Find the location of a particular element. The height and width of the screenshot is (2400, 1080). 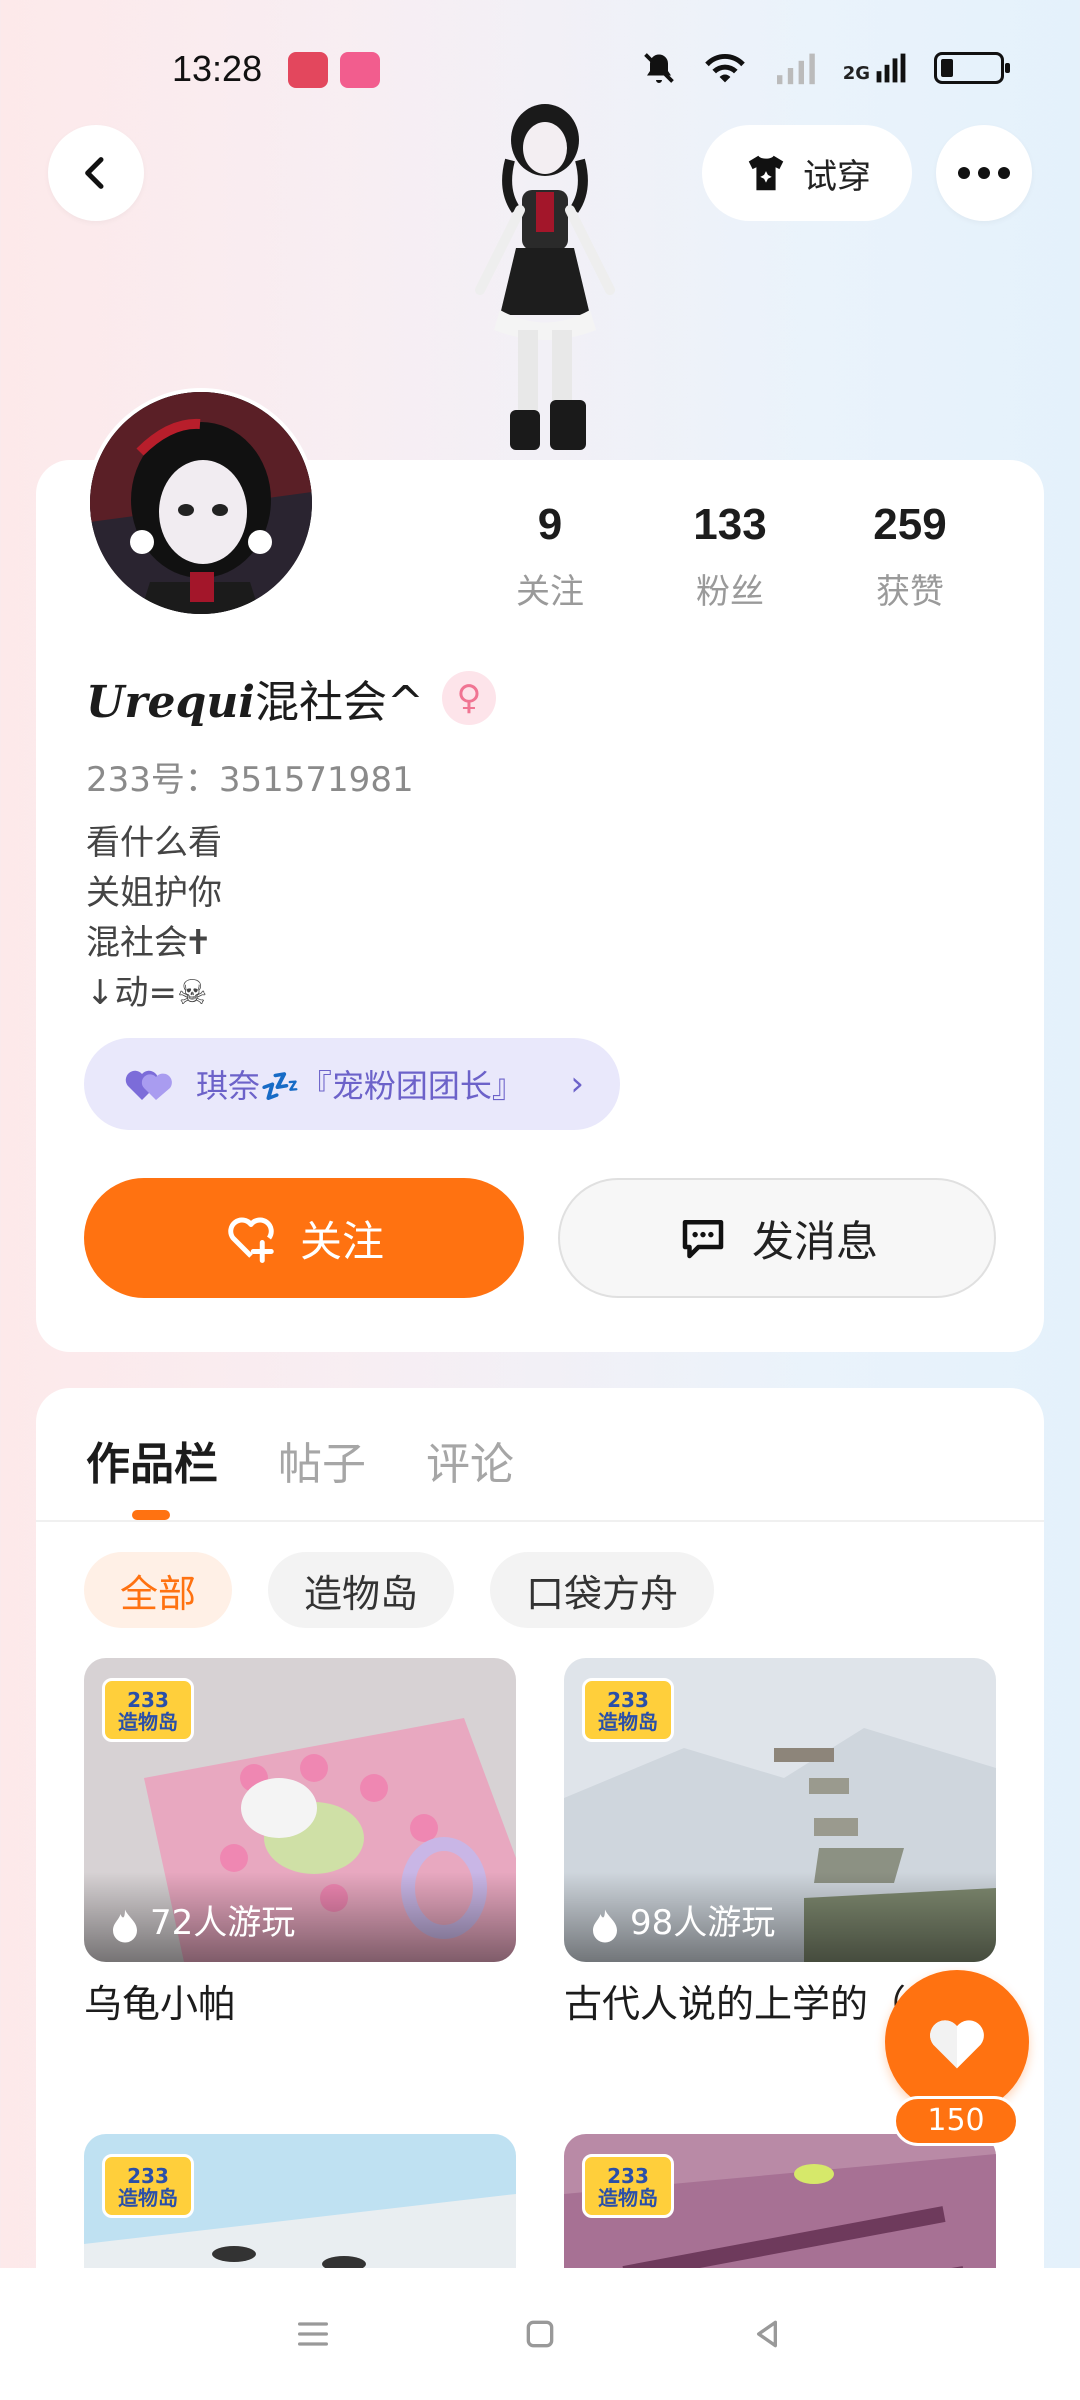

mute-icon is located at coordinates (658, 68).